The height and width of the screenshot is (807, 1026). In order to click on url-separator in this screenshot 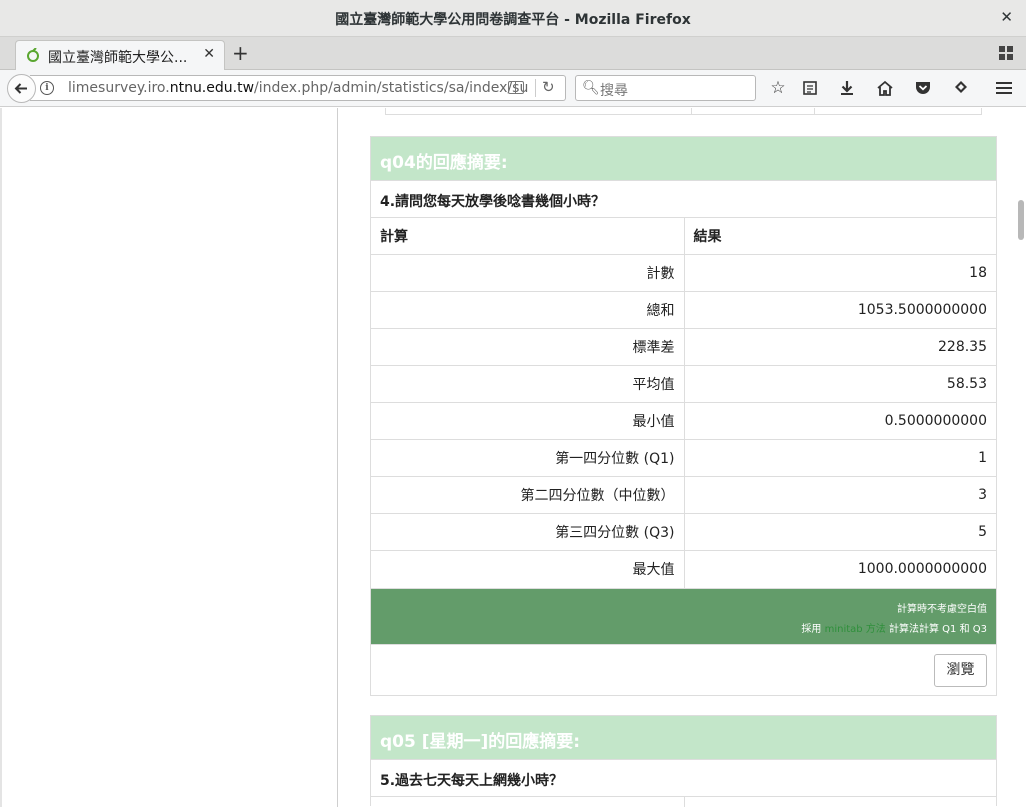, I will do `click(535, 88)`.